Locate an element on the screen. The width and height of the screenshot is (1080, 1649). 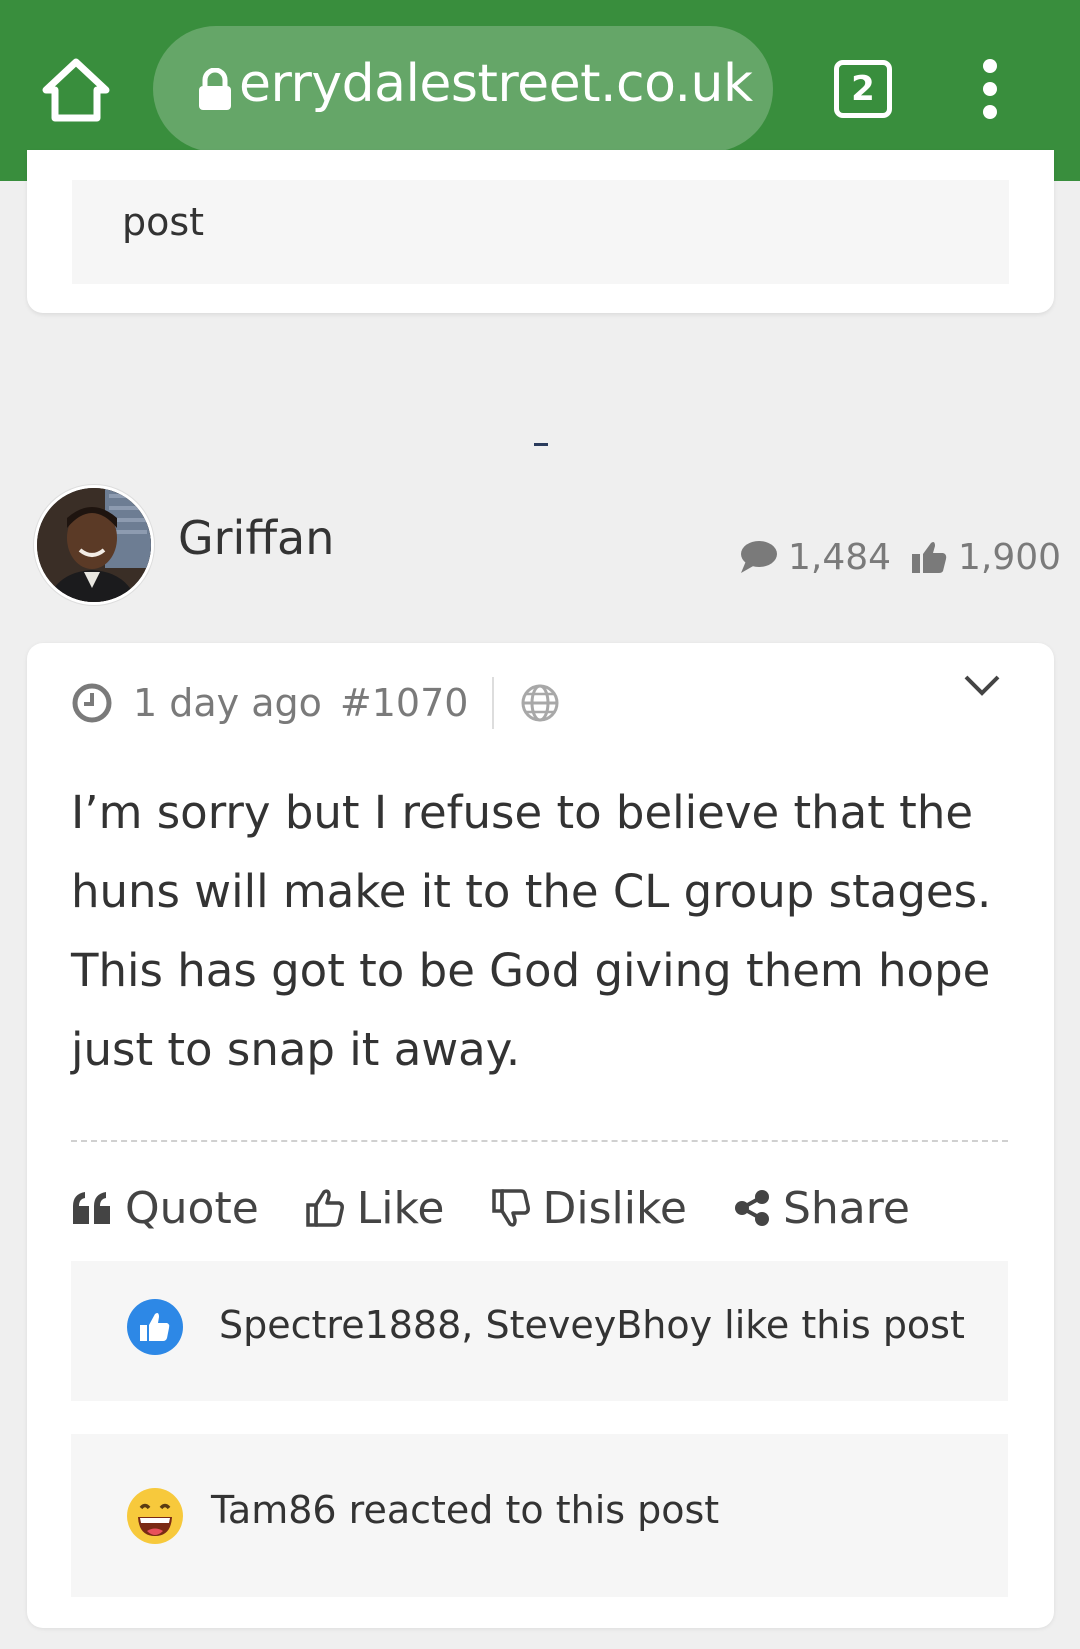
chevron-down-icon is located at coordinates (982, 685).